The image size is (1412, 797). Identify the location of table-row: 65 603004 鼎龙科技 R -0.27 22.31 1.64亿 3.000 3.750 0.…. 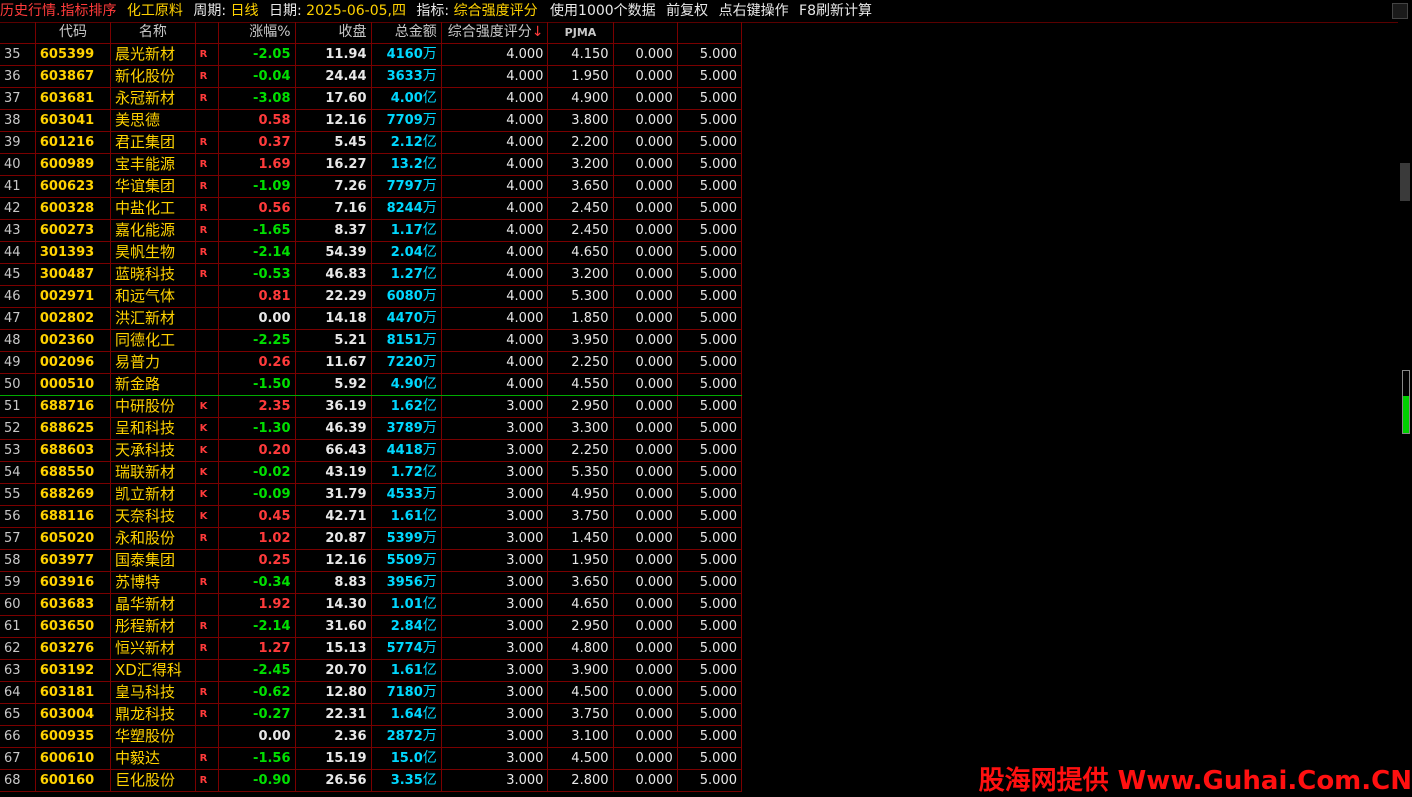
(371, 714).